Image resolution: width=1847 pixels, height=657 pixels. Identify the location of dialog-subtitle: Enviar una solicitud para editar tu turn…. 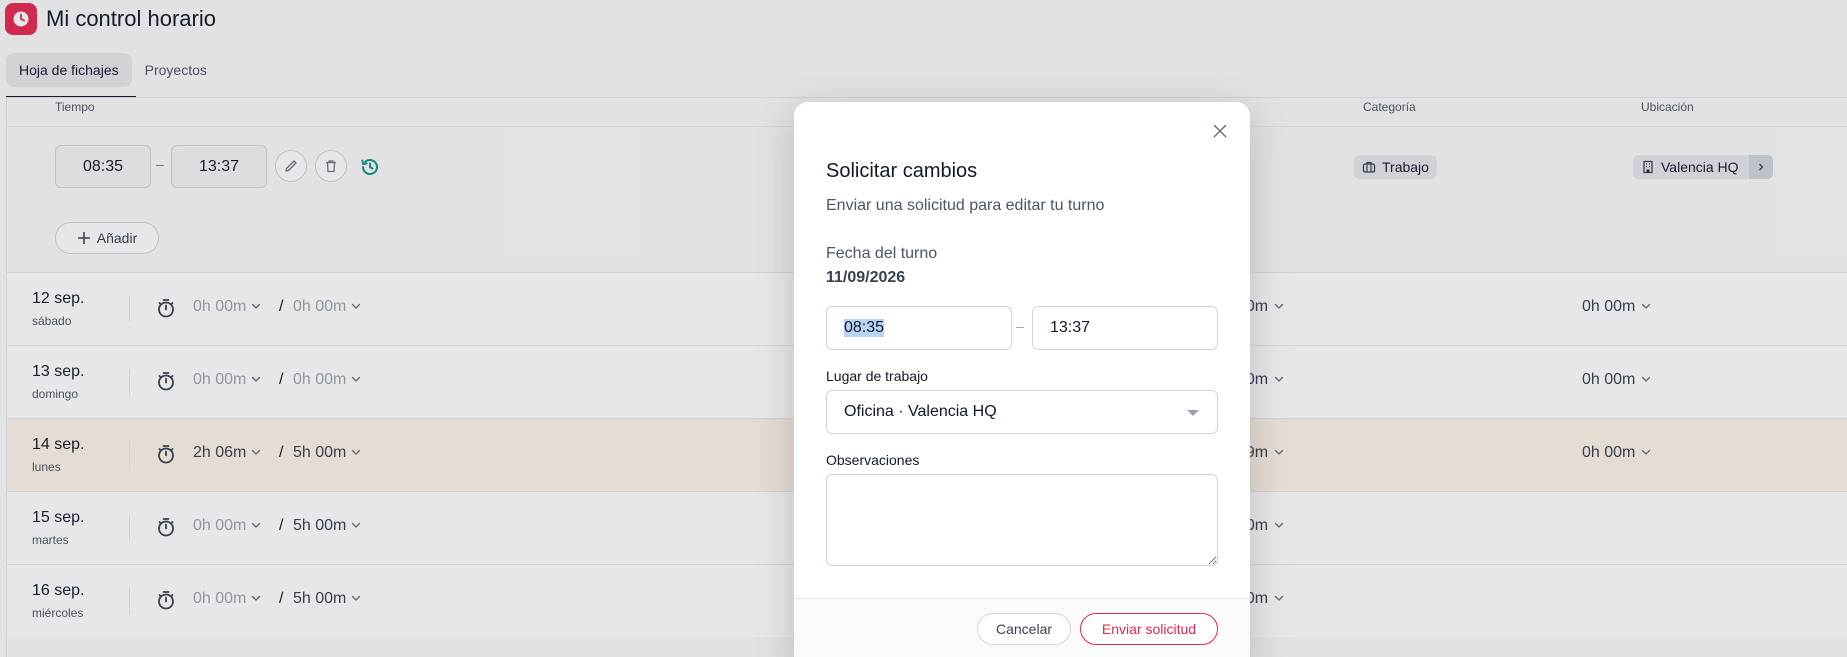
(965, 205).